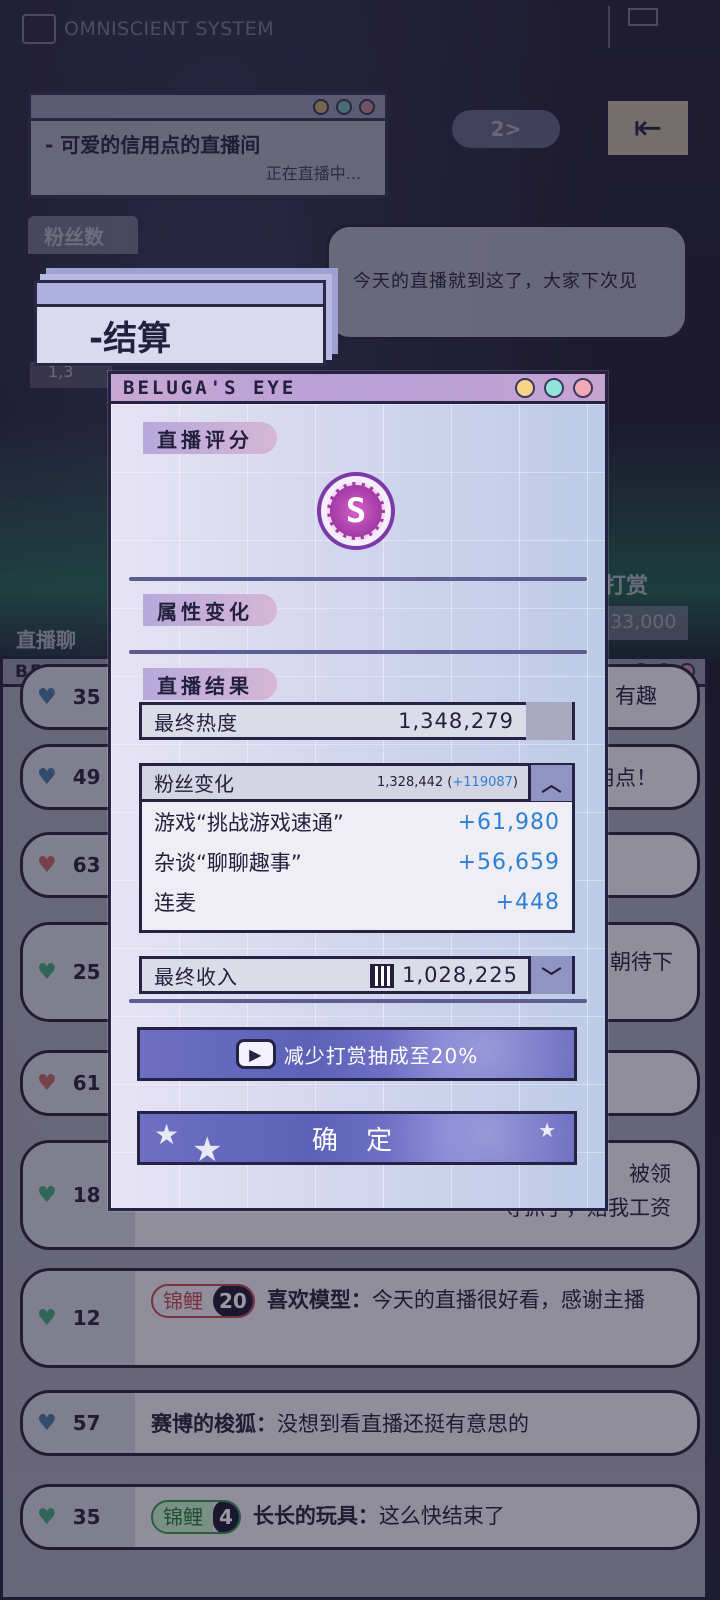 The width and height of the screenshot is (720, 1600). Describe the element at coordinates (357, 902) in the screenshot. I see `fans-item: 连麦 +448` at that location.